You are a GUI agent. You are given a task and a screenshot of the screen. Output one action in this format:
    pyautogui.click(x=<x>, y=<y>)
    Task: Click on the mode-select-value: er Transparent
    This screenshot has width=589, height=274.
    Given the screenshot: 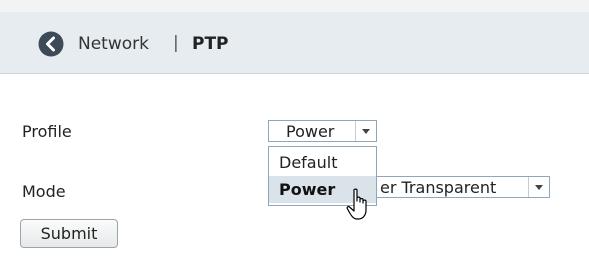 What is the action you would take?
    pyautogui.click(x=438, y=187)
    